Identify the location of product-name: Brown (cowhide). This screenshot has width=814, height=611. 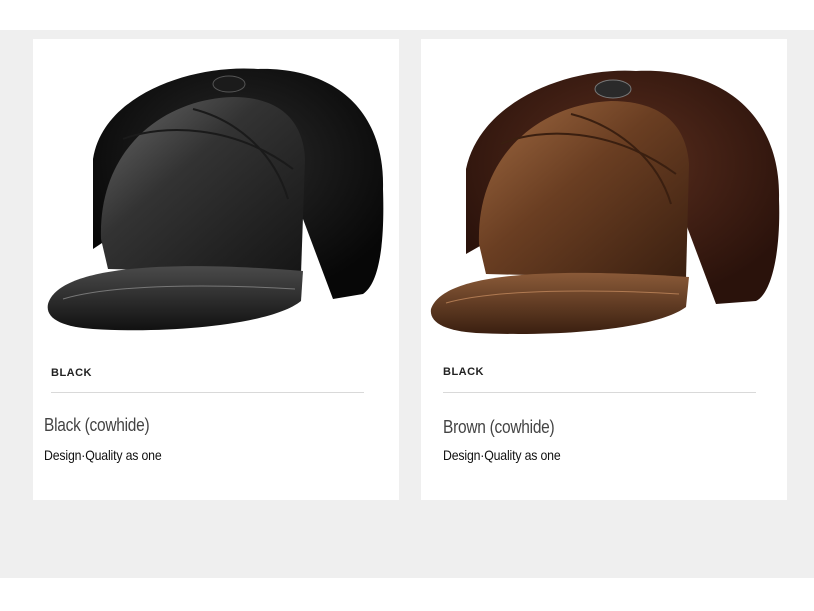
(499, 427).